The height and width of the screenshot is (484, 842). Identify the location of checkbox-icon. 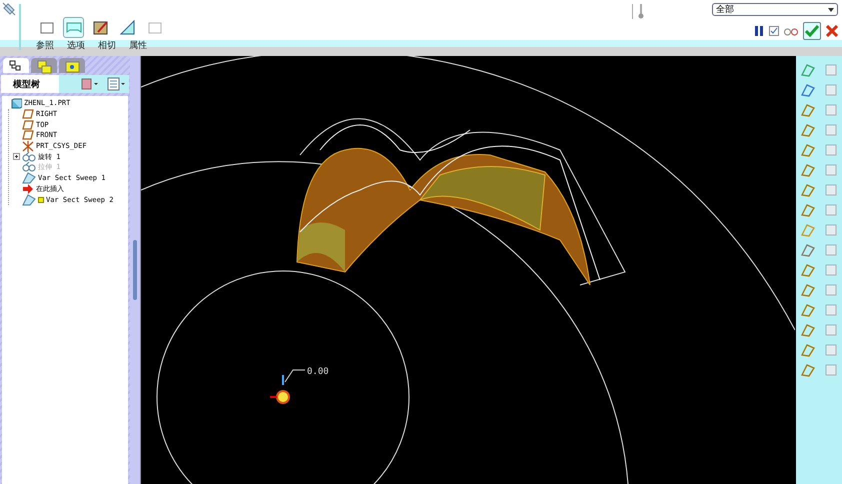
(774, 31).